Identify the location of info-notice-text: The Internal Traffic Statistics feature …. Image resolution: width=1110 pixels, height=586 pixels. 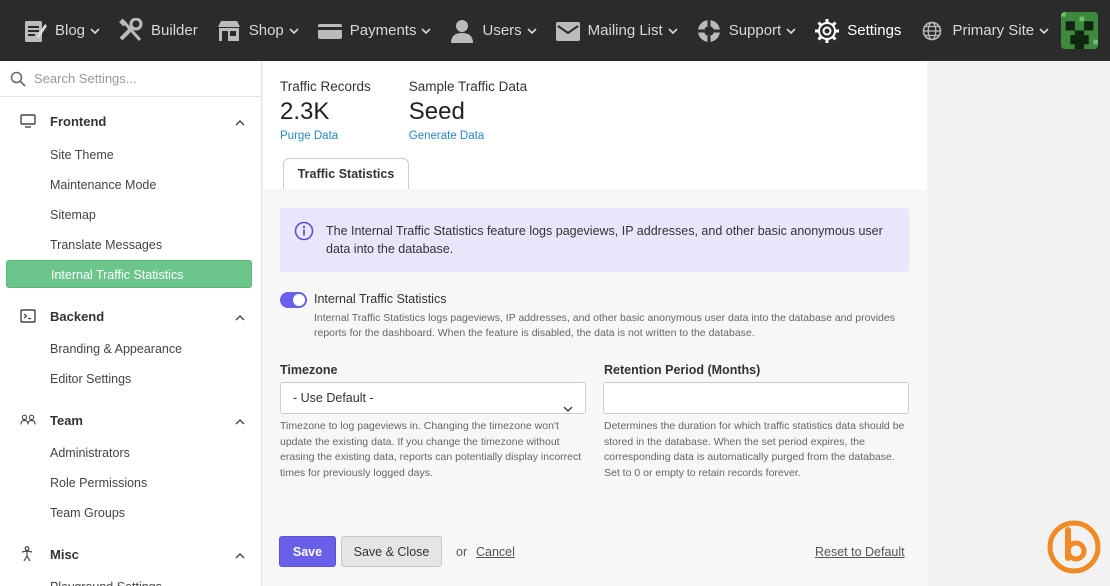
(604, 240).